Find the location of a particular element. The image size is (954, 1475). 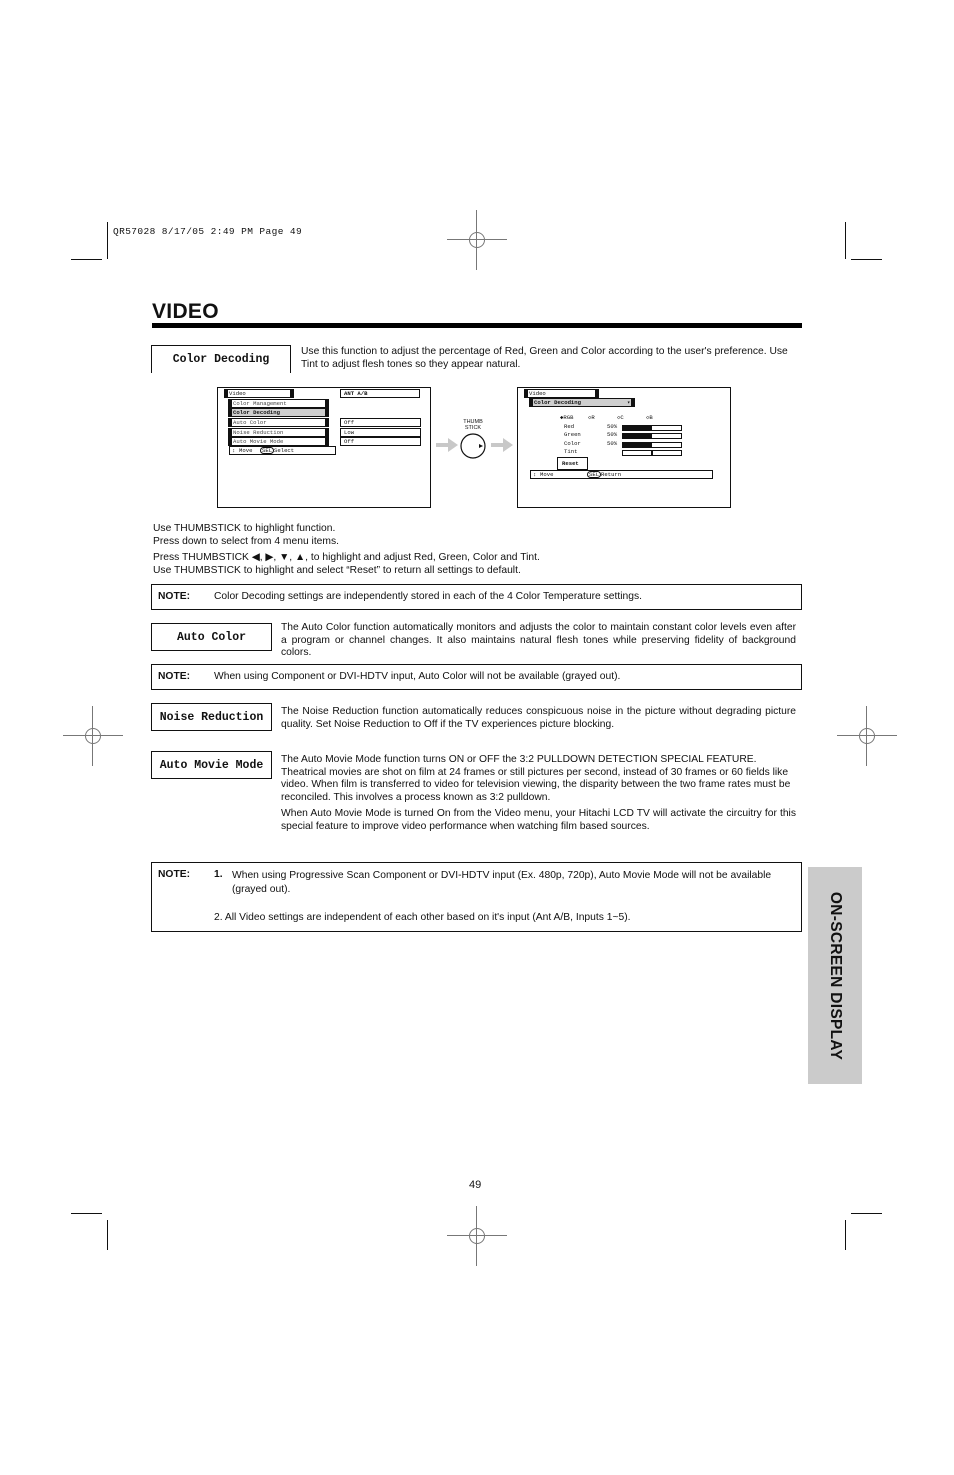

osd-value-noise-reduction: Low is located at coordinates (380, 432).